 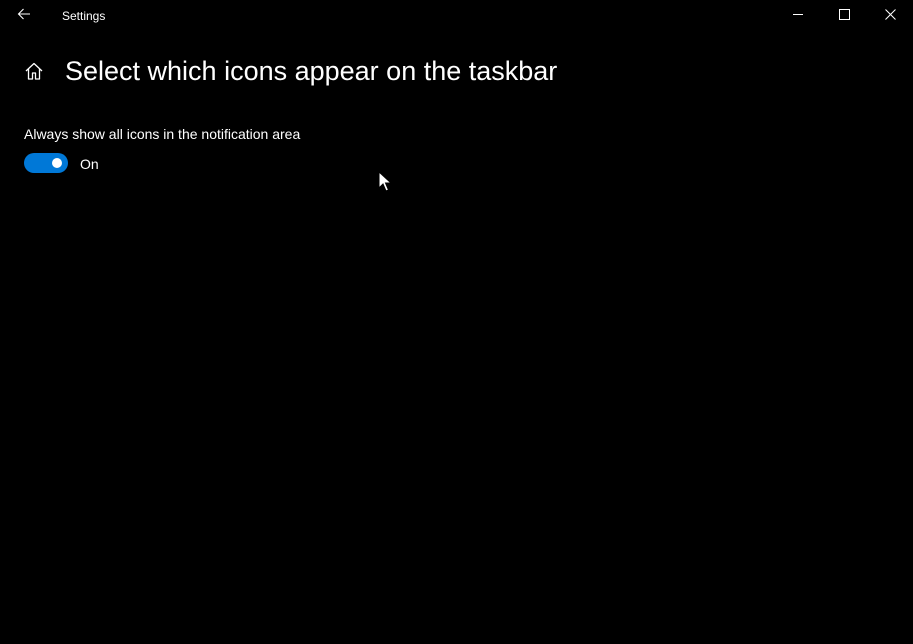 What do you see at coordinates (84, 16) in the screenshot?
I see `app-title: Settings` at bounding box center [84, 16].